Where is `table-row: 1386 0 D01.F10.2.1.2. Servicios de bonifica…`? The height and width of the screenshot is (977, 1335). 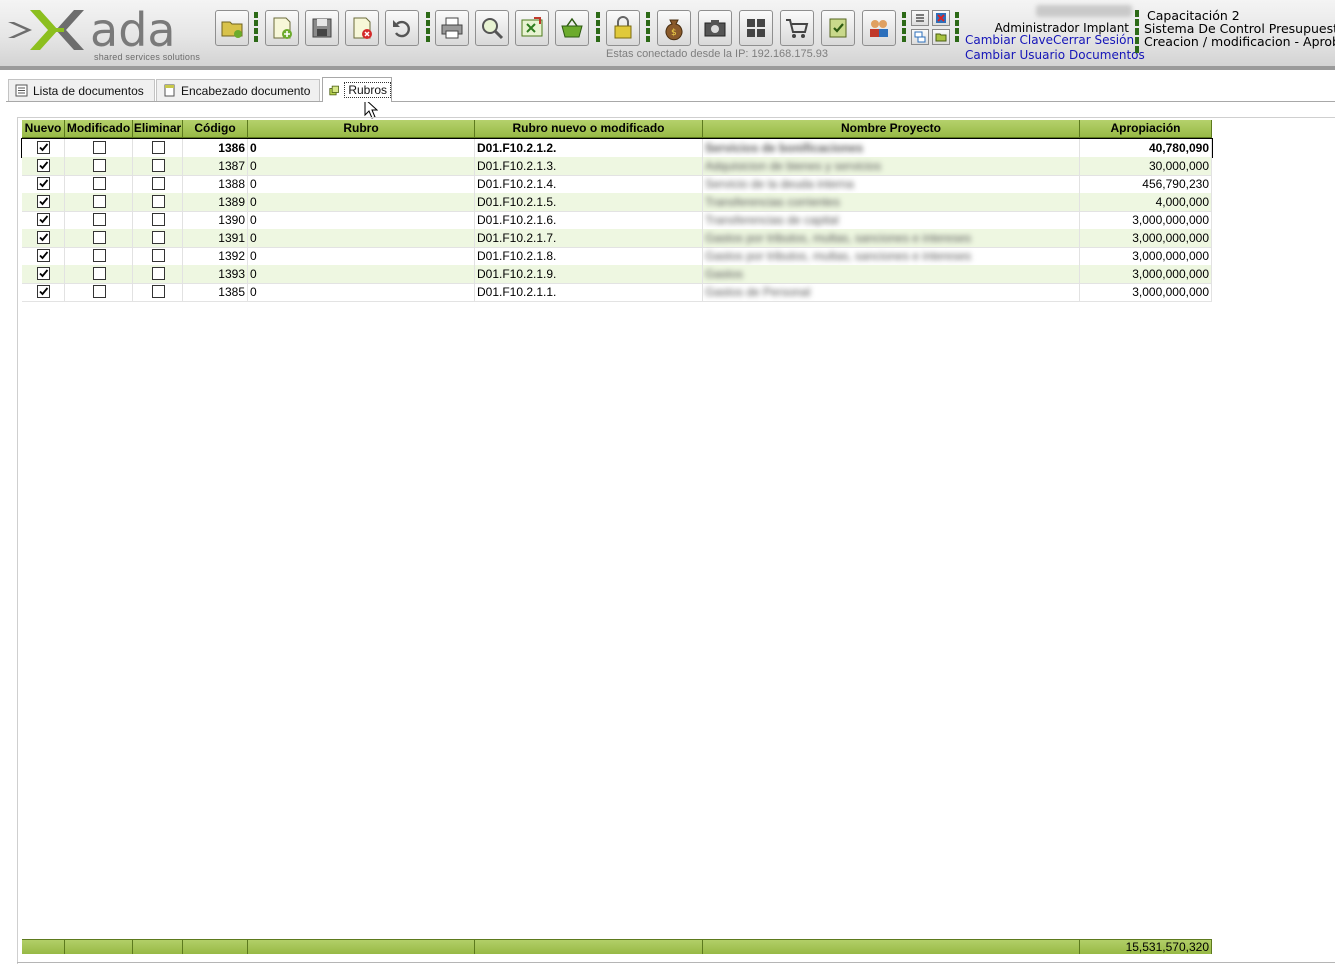 table-row: 1386 0 D01.F10.2.1.2. Servicios de bonifica… is located at coordinates (617, 148).